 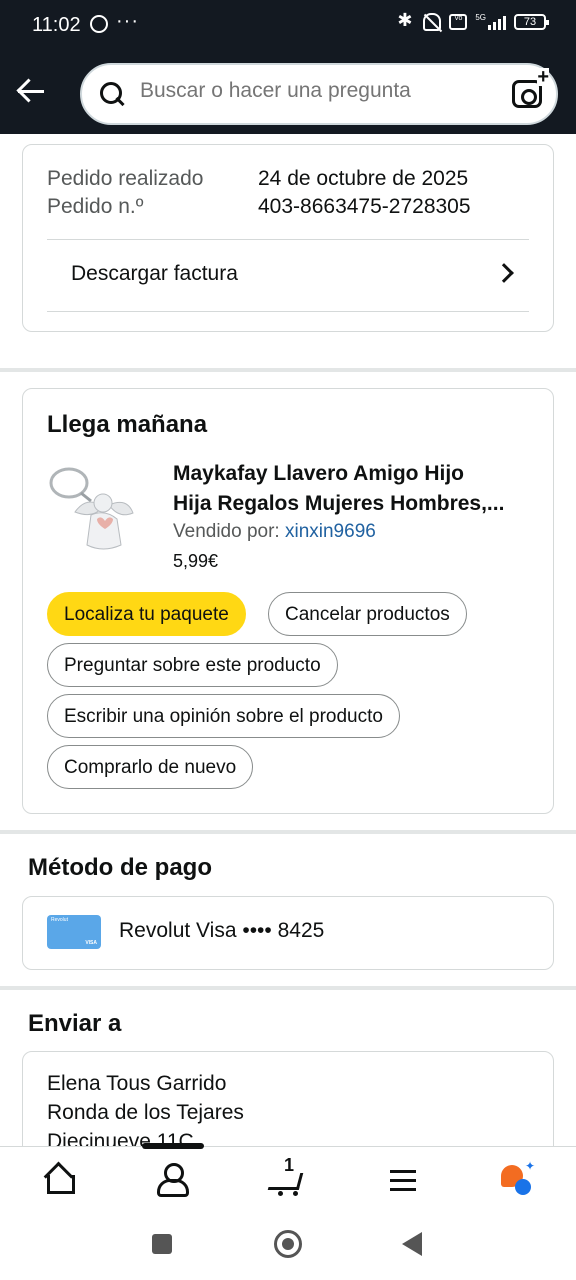 What do you see at coordinates (517, 1180) in the screenshot?
I see `rufus-assistant-icon: ✦` at bounding box center [517, 1180].